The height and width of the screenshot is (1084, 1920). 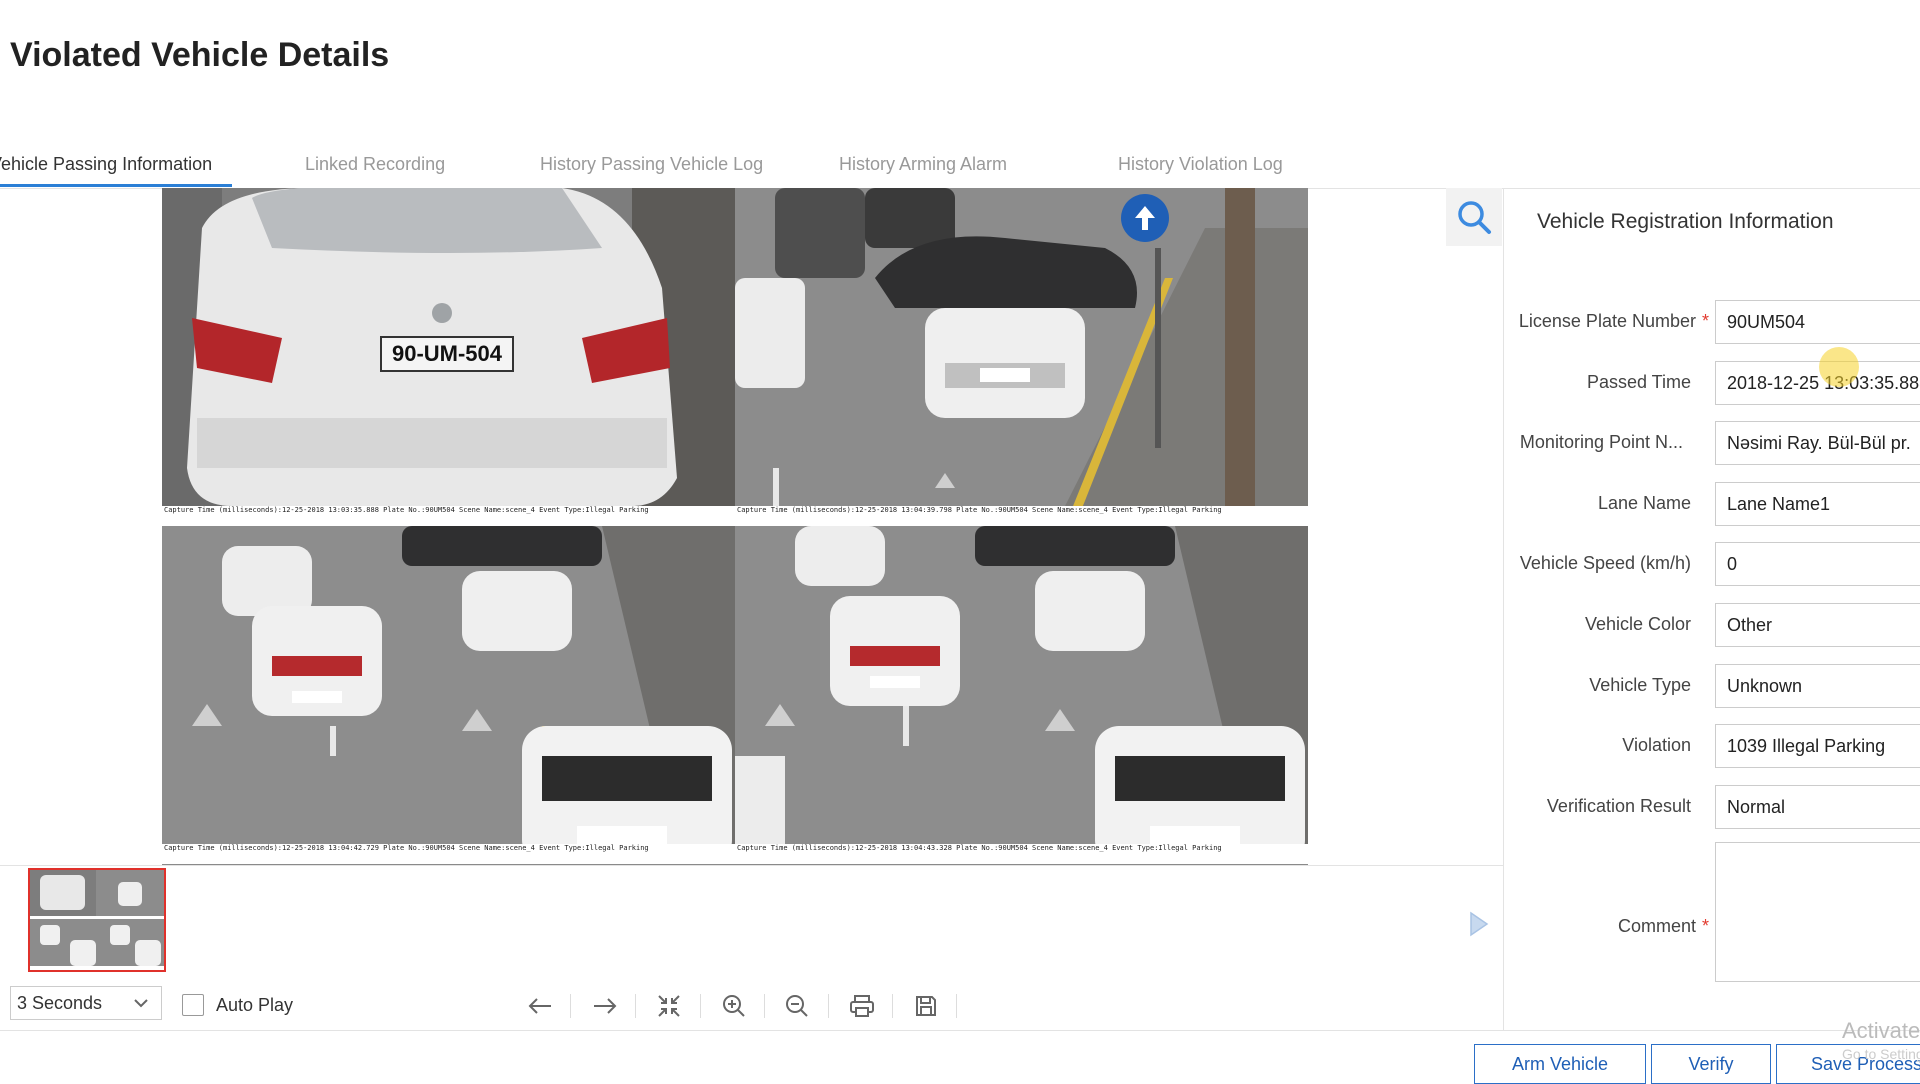 I want to click on footer-divider, so click(x=960, y=1030).